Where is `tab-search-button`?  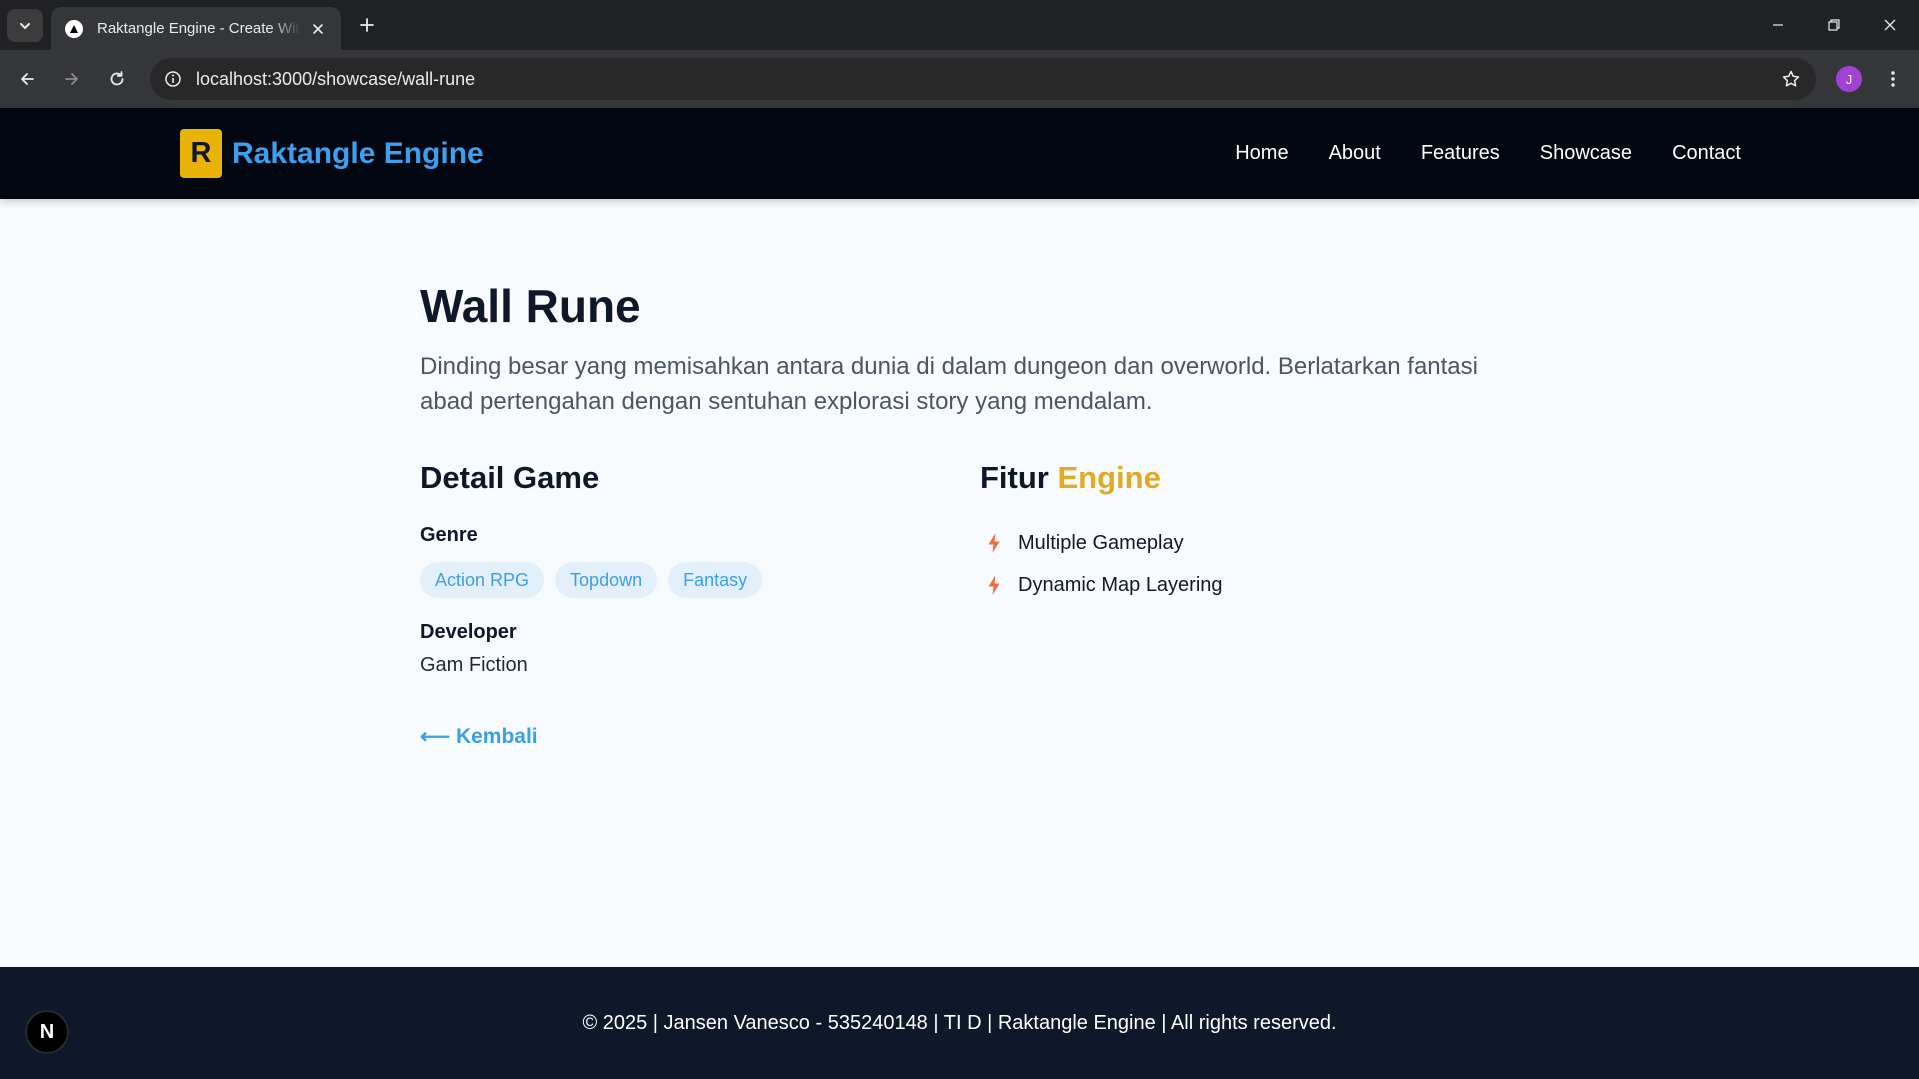 tab-search-button is located at coordinates (25, 25).